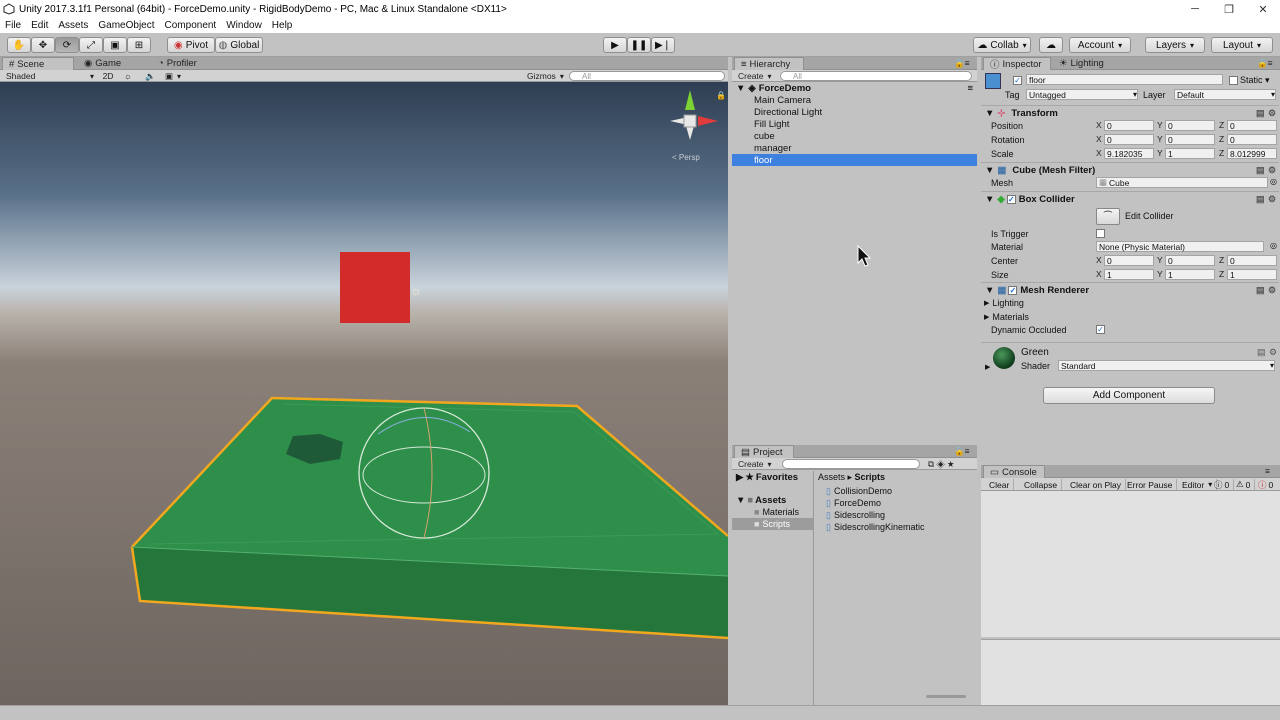 This screenshot has height=720, width=1280. Describe the element at coordinates (1252, 153) in the screenshot. I see `scale-z-field: 8.012999` at that location.